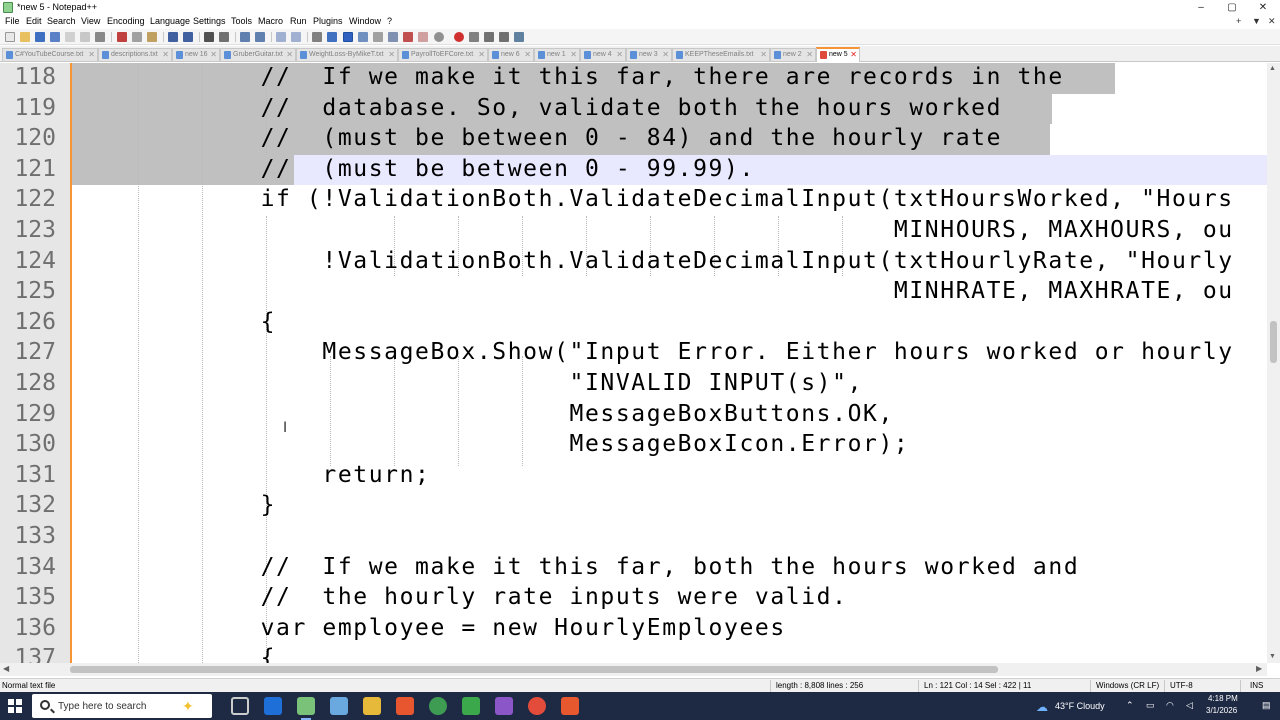 The height and width of the screenshot is (720, 1280). What do you see at coordinates (61, 21) in the screenshot?
I see `menu-search: Search` at bounding box center [61, 21].